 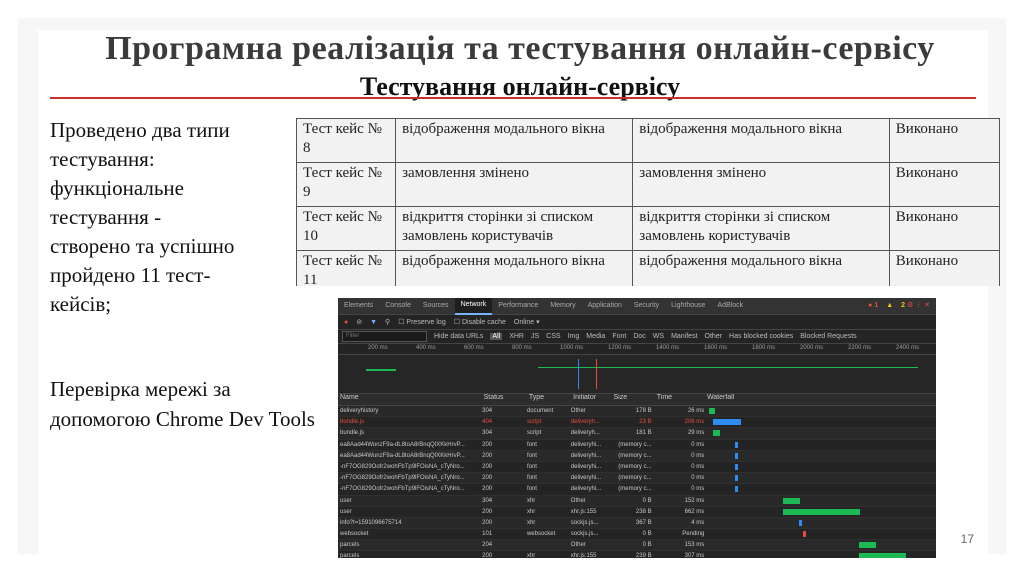 I want to click on request-name: user, so click(x=346, y=500).